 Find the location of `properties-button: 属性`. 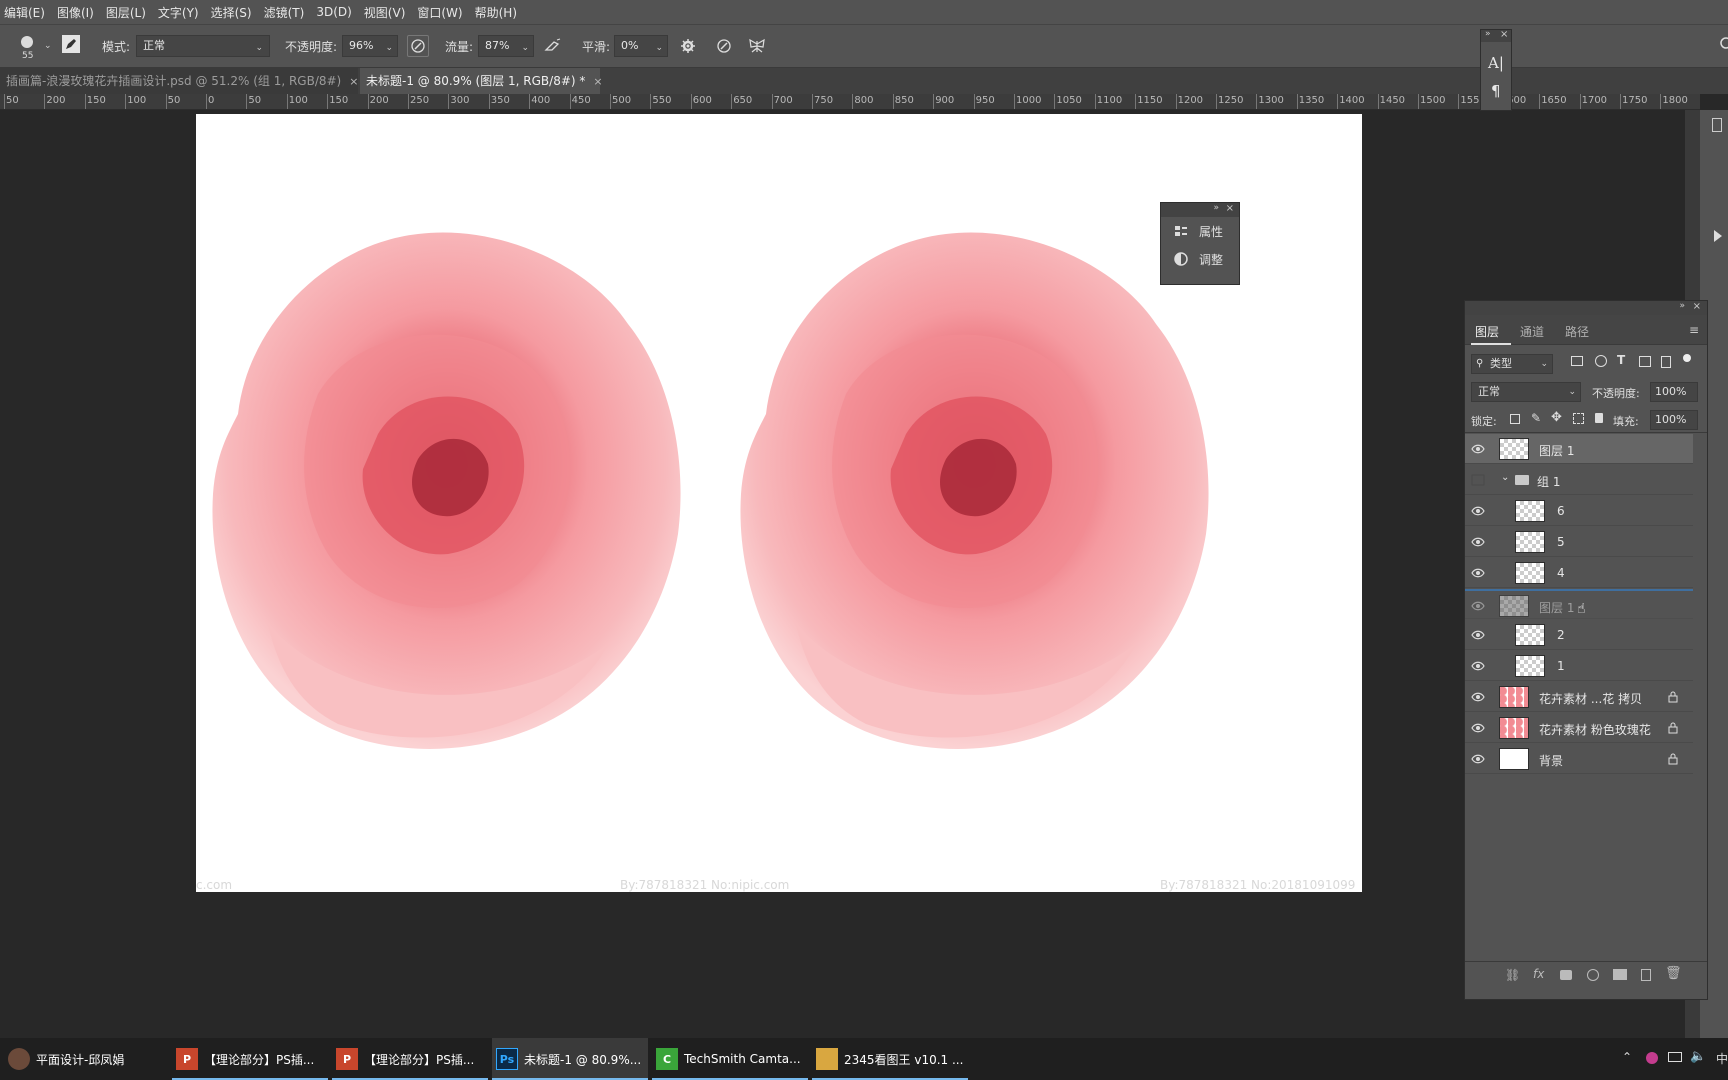

properties-button: 属性 is located at coordinates (1200, 231).